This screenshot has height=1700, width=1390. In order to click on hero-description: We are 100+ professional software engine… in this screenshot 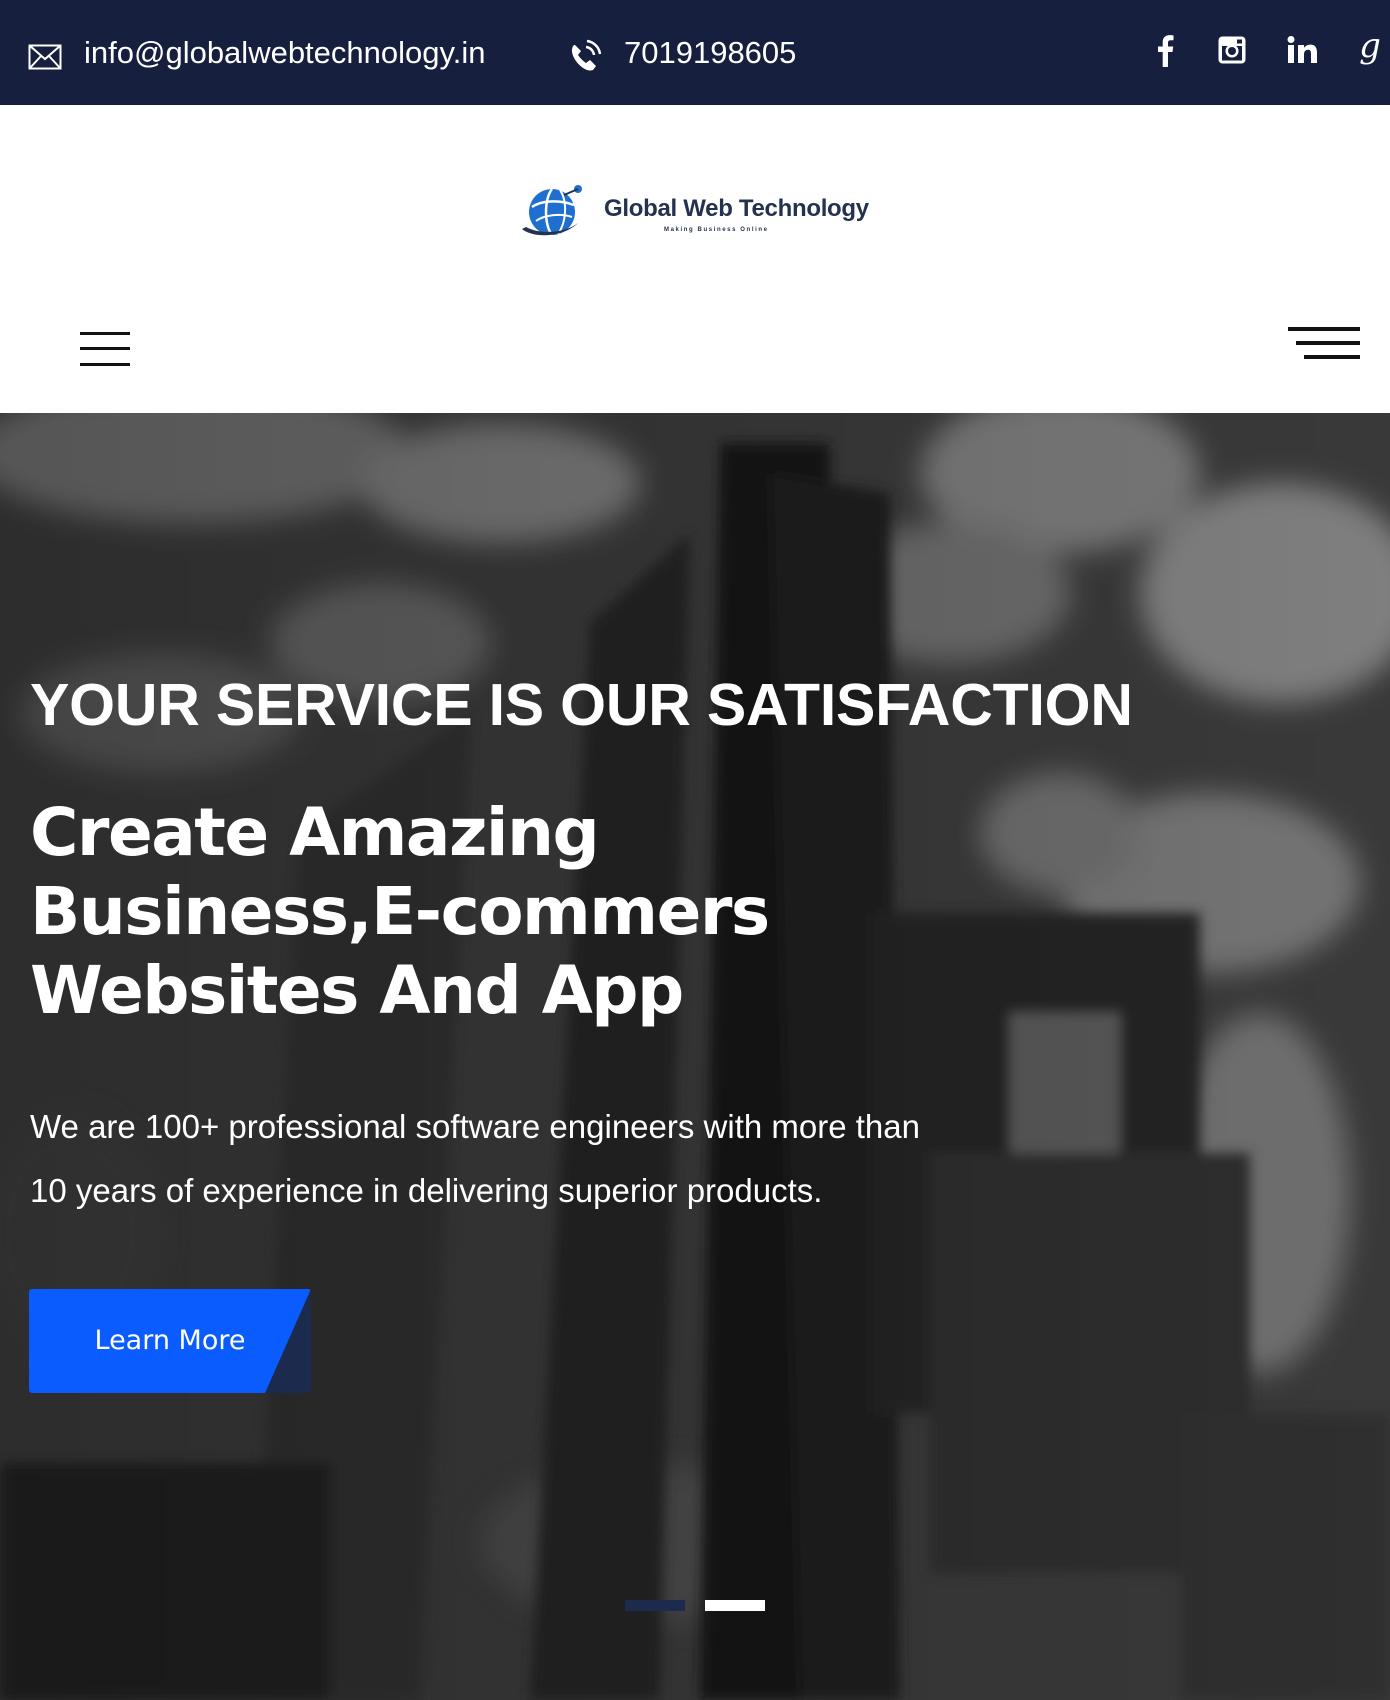, I will do `click(530, 1159)`.